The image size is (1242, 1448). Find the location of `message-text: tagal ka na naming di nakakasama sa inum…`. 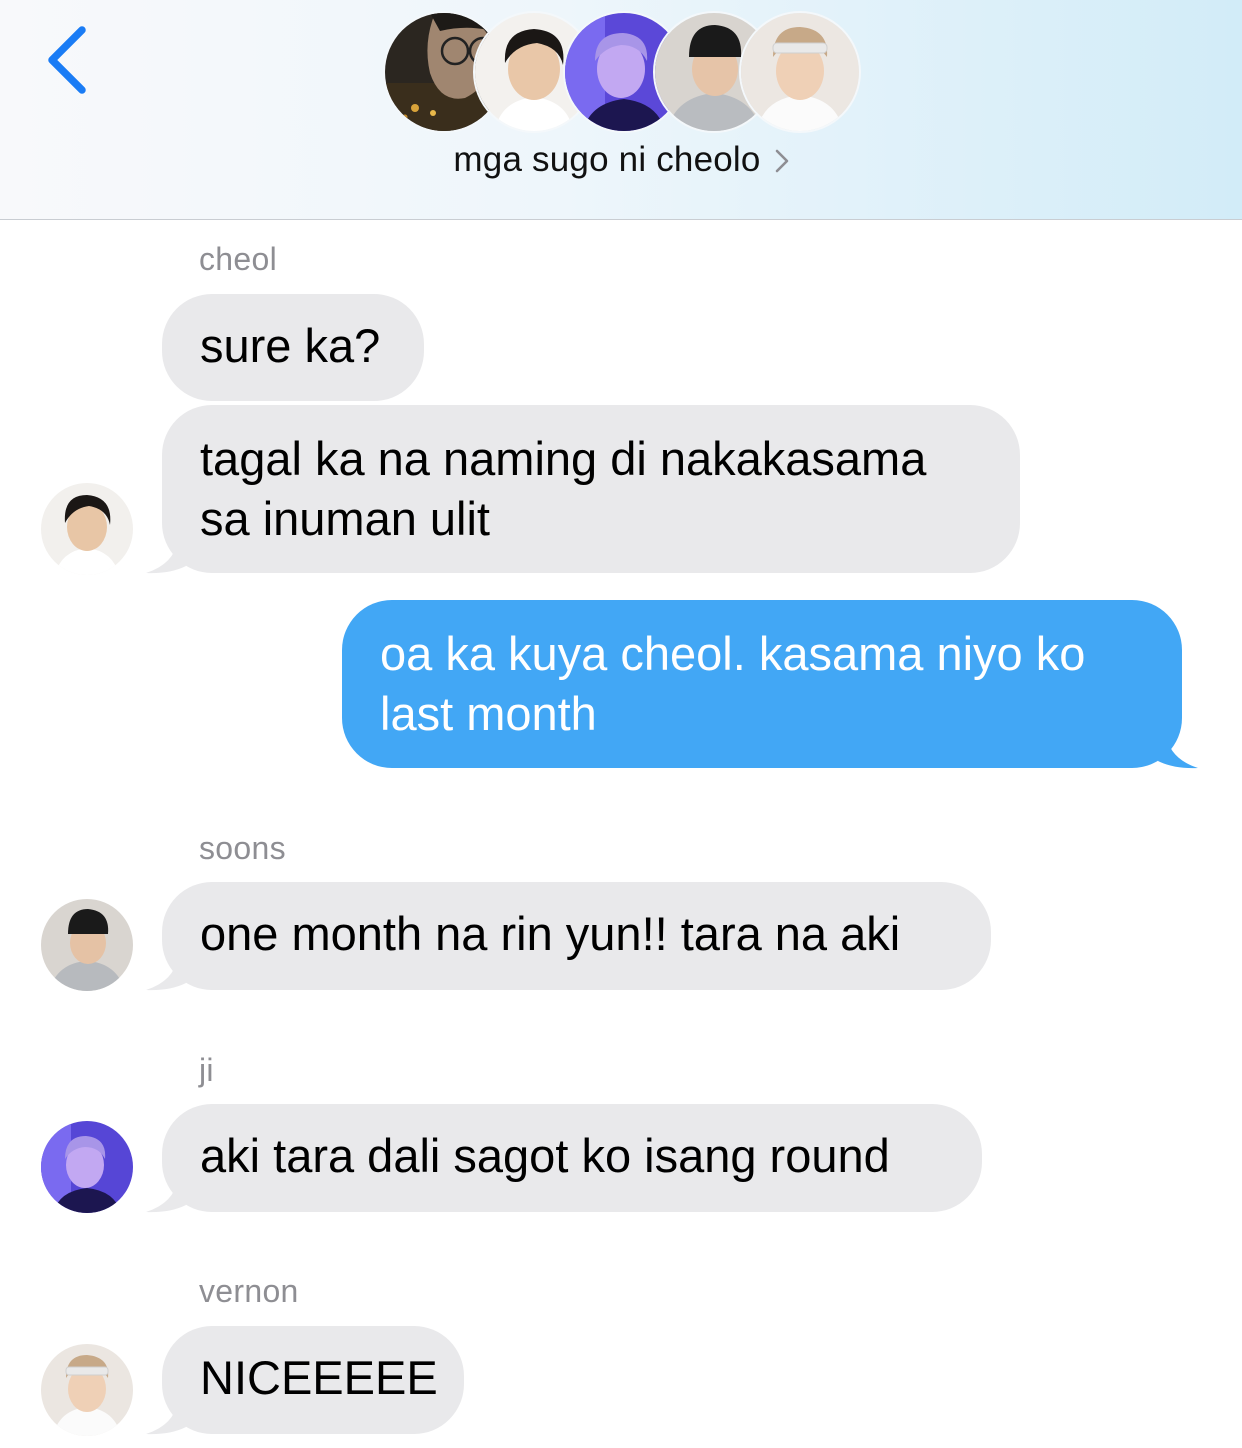

message-text: tagal ka na naming di nakakasama sa inum… is located at coordinates (563, 488).